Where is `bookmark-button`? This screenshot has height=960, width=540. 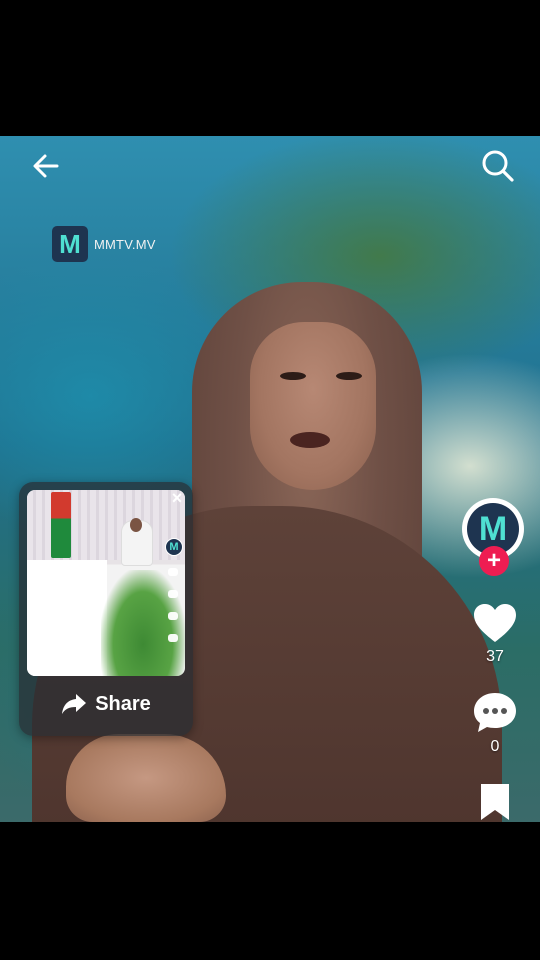
bookmark-button is located at coordinates (495, 802).